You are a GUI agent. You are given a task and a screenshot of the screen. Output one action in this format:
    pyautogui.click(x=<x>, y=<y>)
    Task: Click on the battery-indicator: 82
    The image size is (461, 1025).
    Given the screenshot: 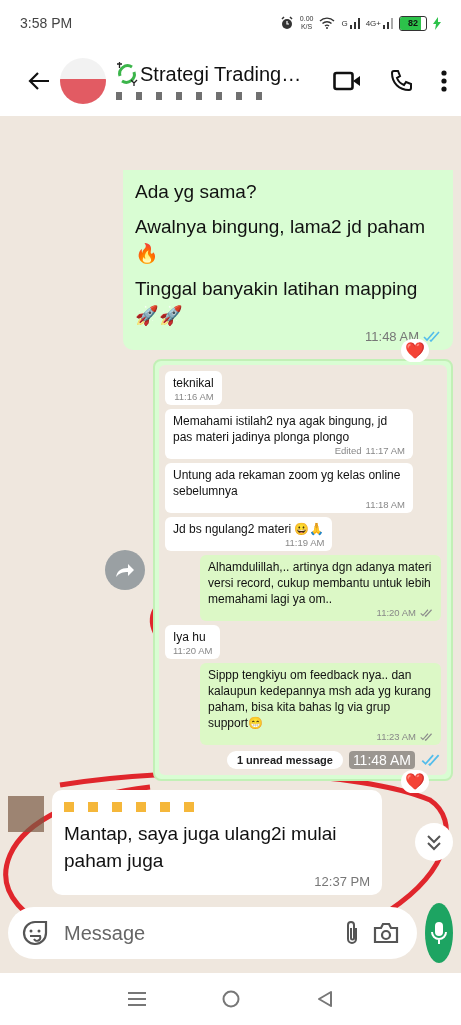 What is the action you would take?
    pyautogui.click(x=413, y=23)
    